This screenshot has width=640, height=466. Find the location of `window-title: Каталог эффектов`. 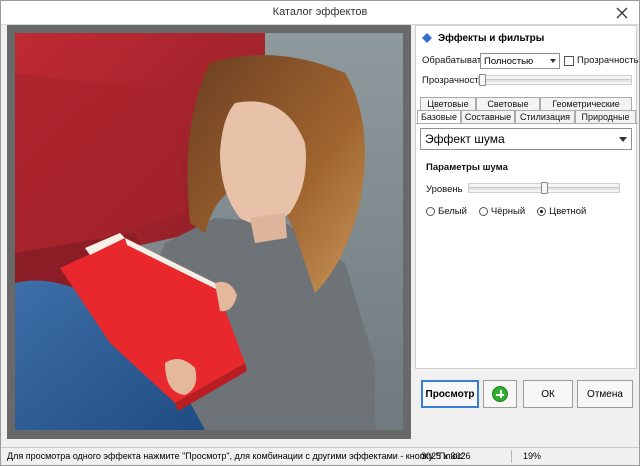

window-title: Каталог эффектов is located at coordinates (320, 12).